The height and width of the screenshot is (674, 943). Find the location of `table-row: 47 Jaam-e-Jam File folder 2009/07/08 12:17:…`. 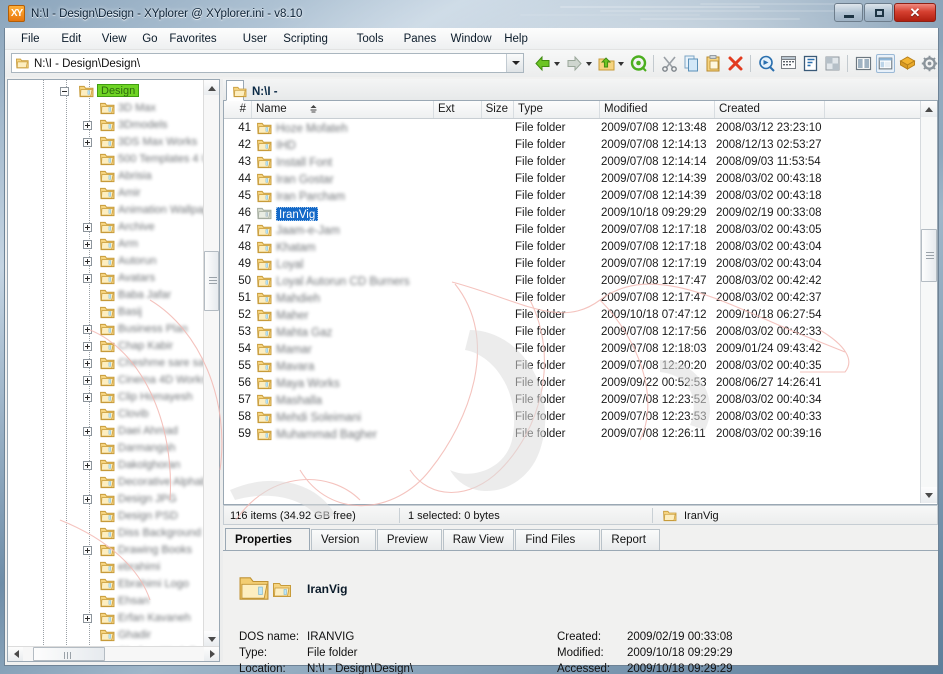

table-row: 47 Jaam-e-Jam File folder 2009/07/08 12:17:… is located at coordinates (572, 230).